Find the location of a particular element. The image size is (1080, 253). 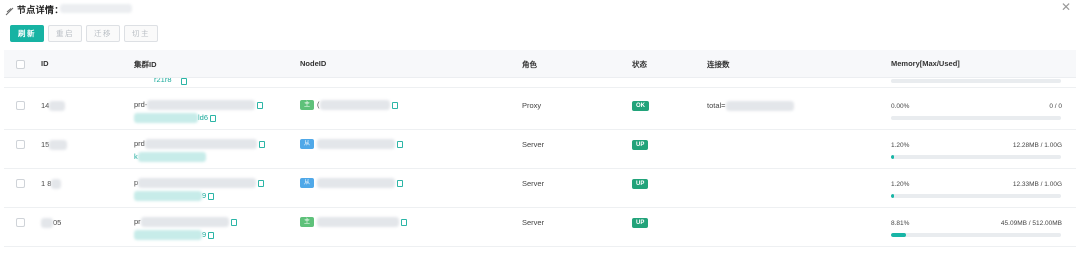

cluster-id-link: k is located at coordinates (170, 157).